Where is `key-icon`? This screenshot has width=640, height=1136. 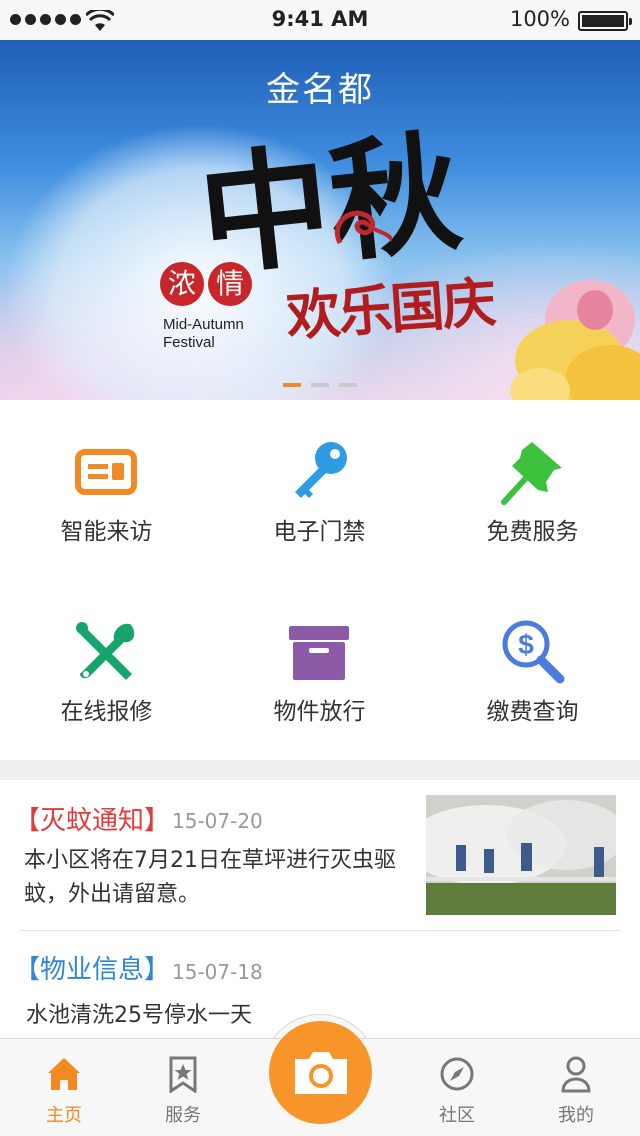 key-icon is located at coordinates (321, 470).